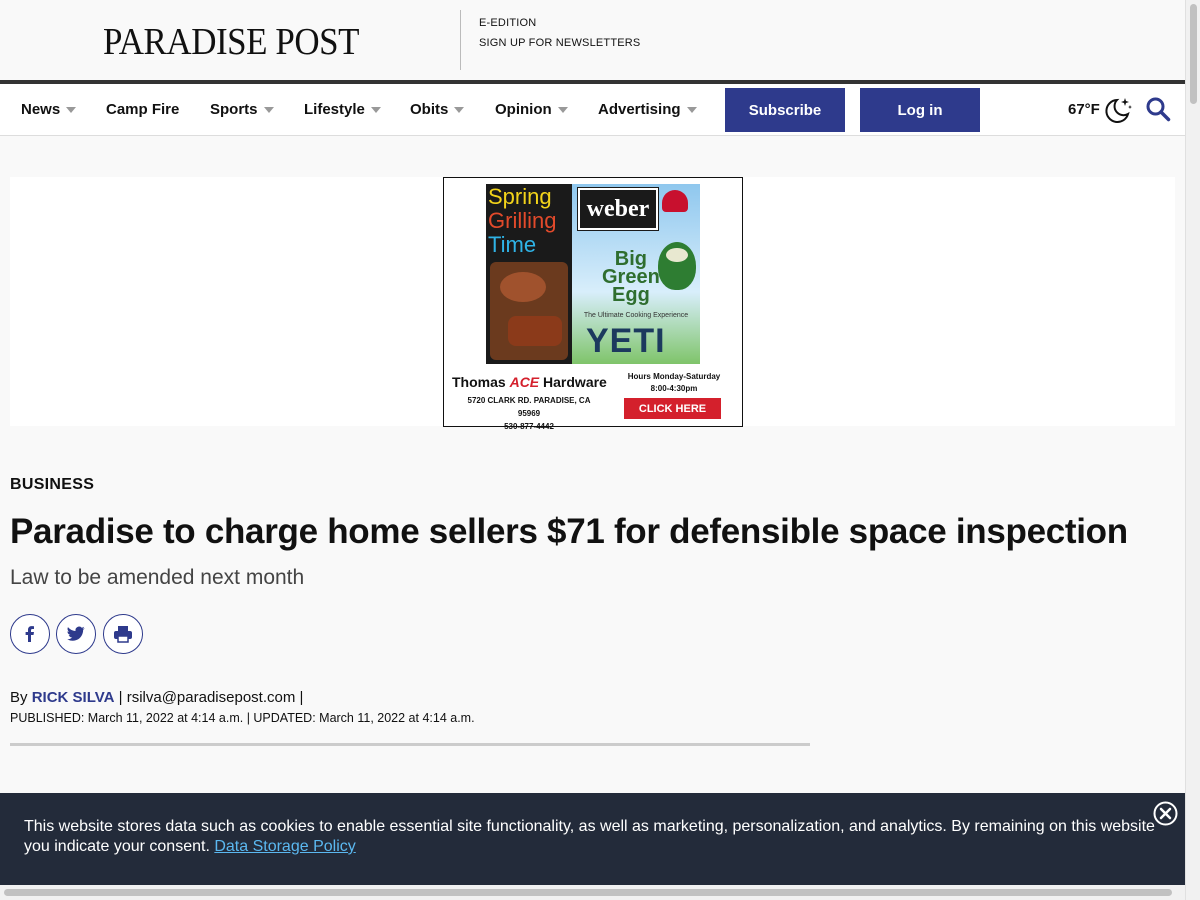 This screenshot has height=900, width=1200. I want to click on nav-item-opinion: Opinion, so click(531, 109).